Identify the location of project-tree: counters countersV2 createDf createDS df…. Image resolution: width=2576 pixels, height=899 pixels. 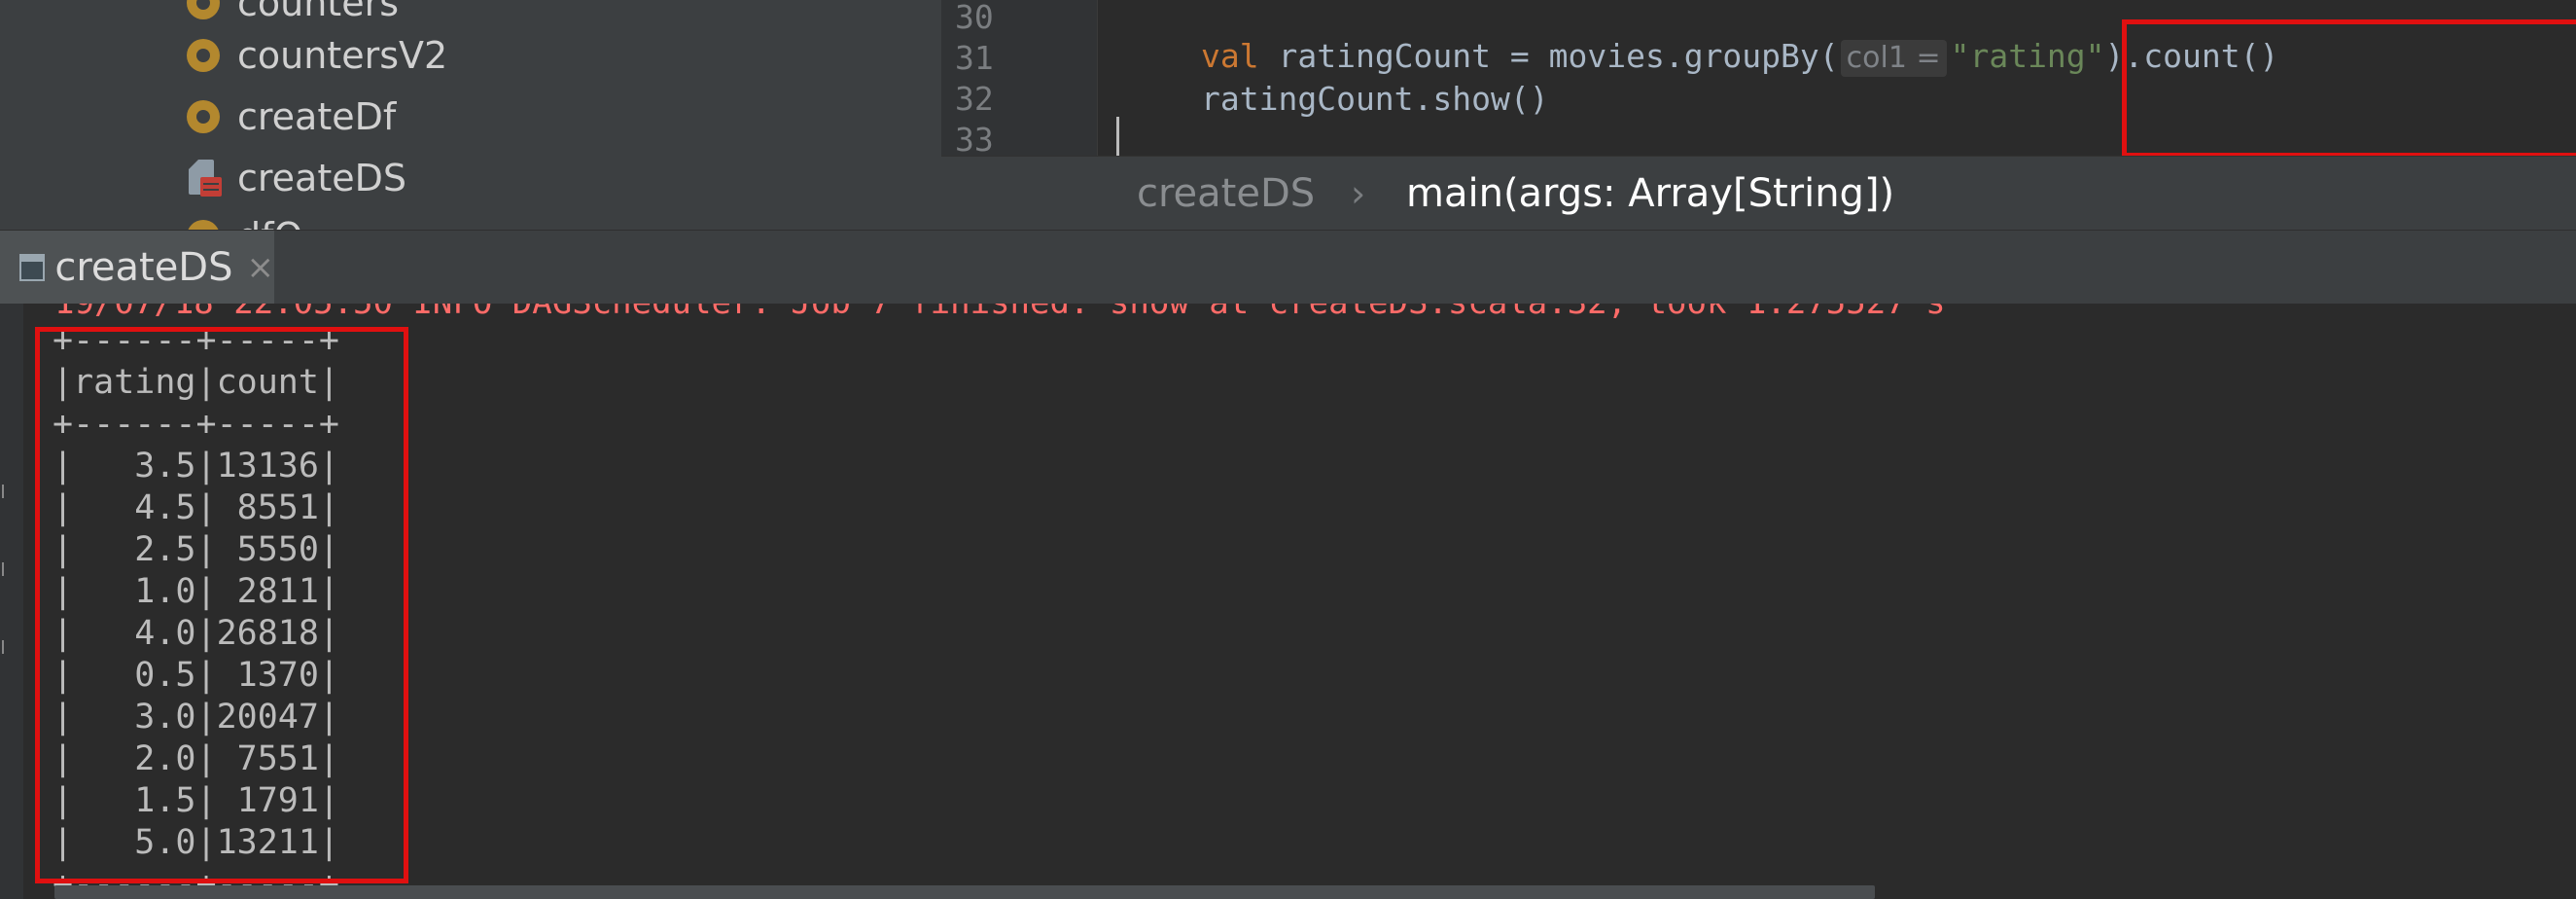
(470, 115).